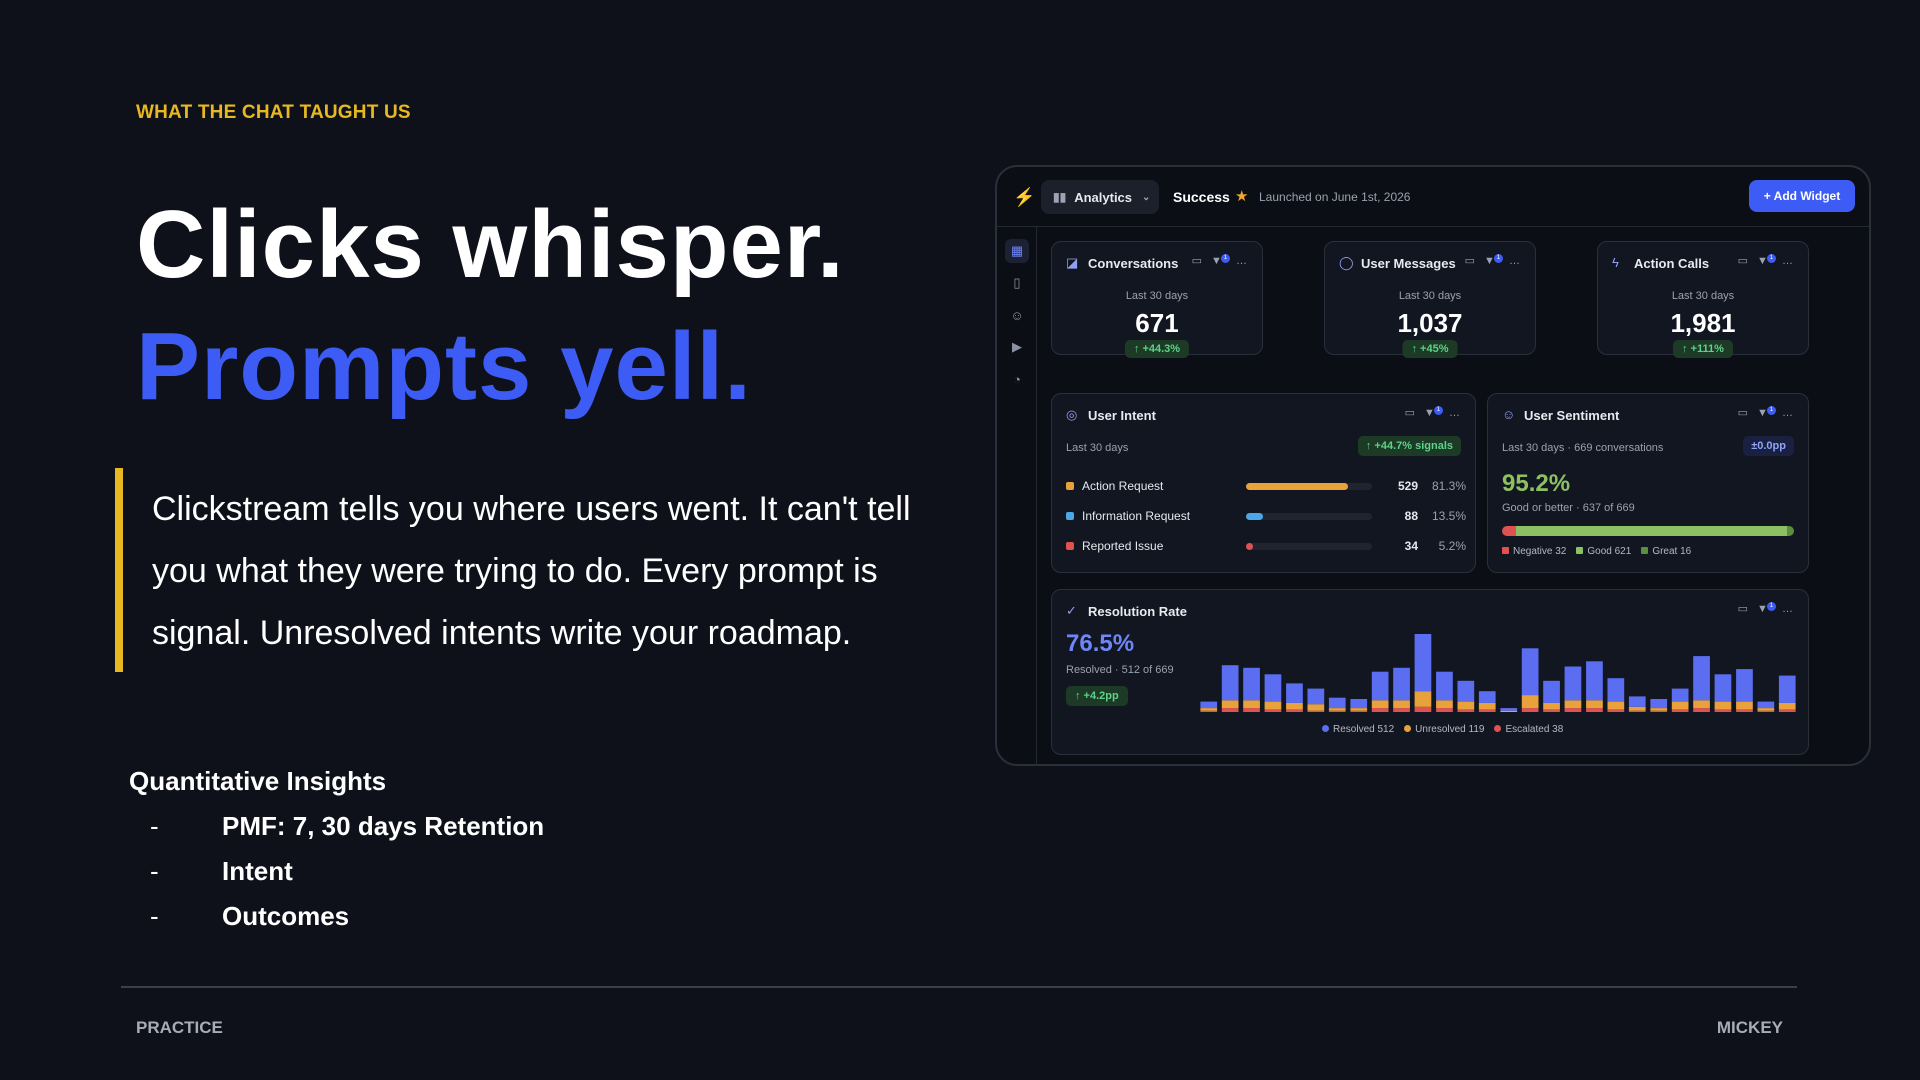  Describe the element at coordinates (1583, 448) in the screenshot. I see `sentiment-period: Last 30 days · 669 conversations` at that location.